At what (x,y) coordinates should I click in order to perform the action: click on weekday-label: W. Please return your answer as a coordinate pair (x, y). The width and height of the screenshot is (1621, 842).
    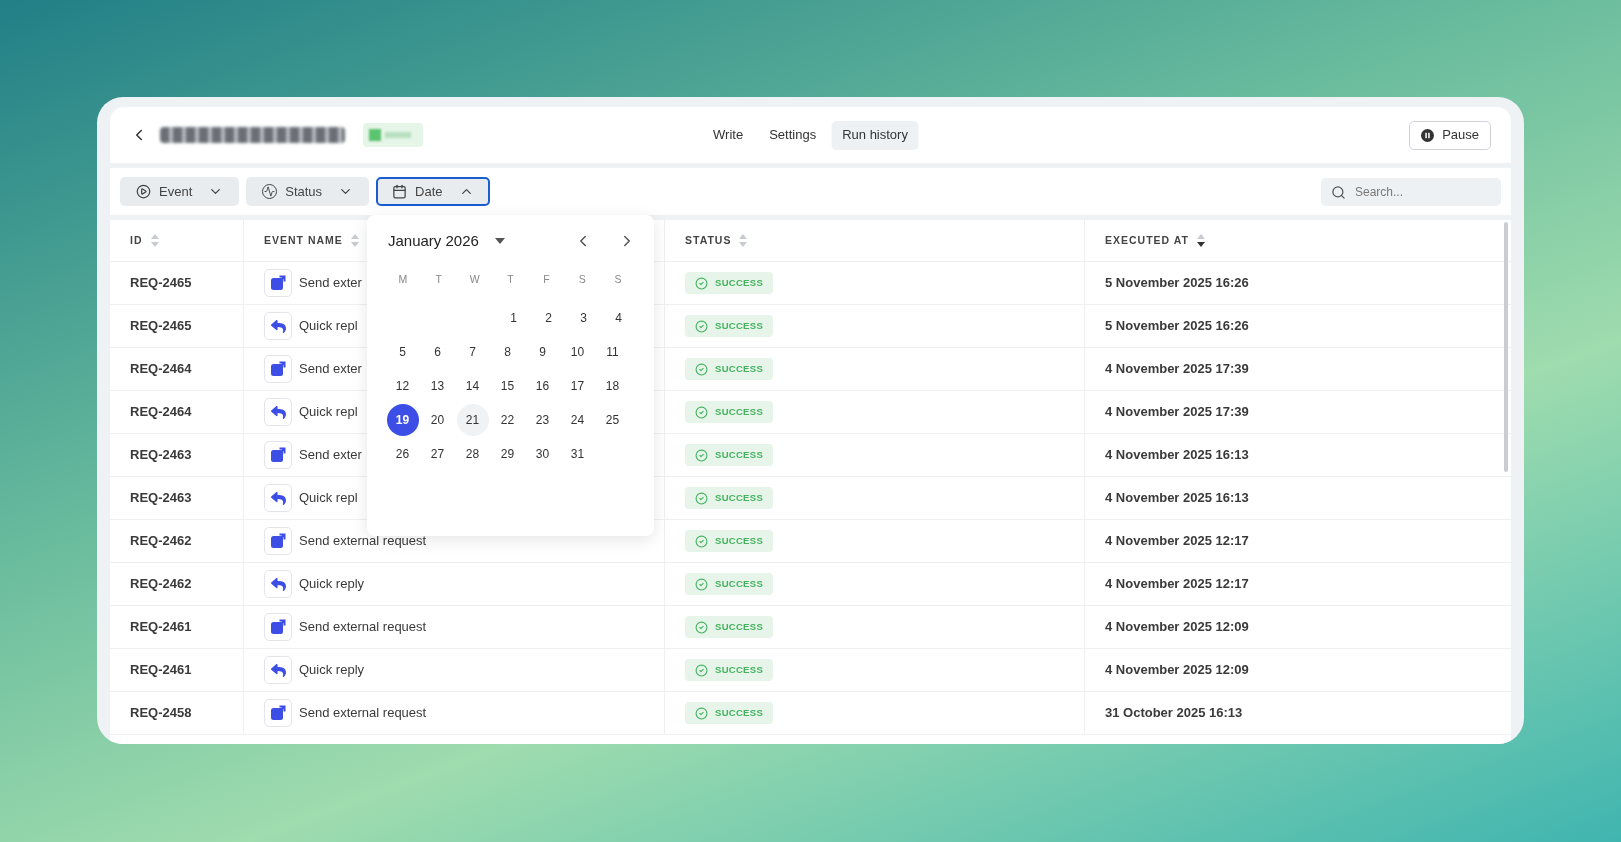
    Looking at the image, I should click on (474, 280).